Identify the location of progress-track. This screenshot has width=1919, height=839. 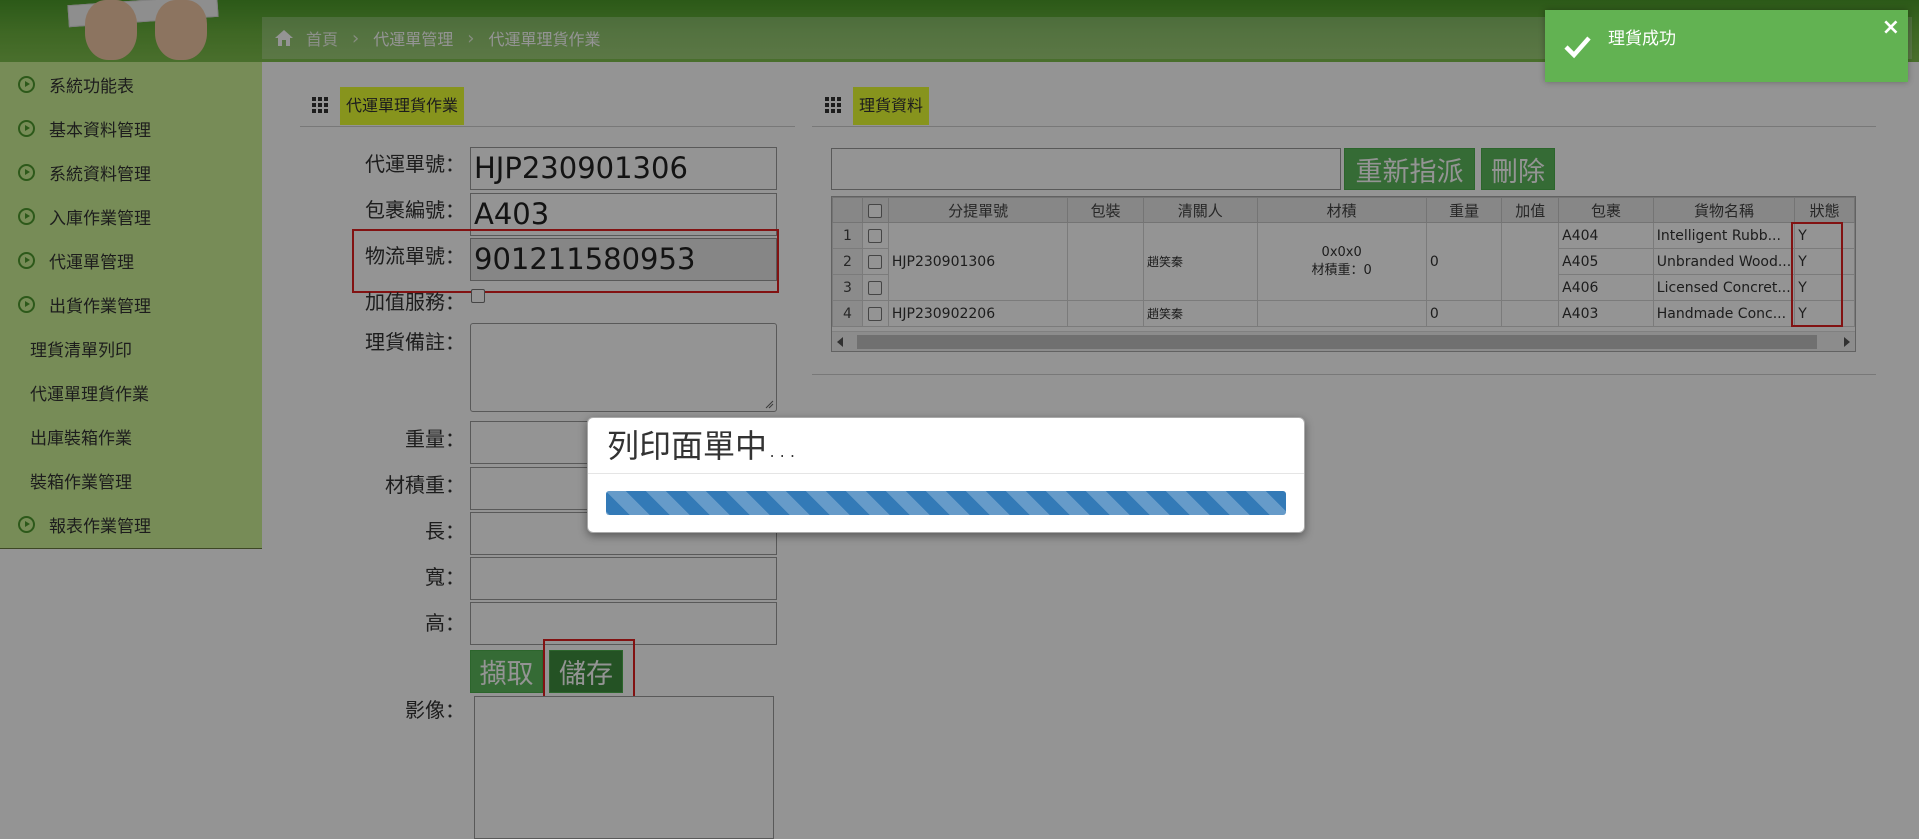
(946, 503).